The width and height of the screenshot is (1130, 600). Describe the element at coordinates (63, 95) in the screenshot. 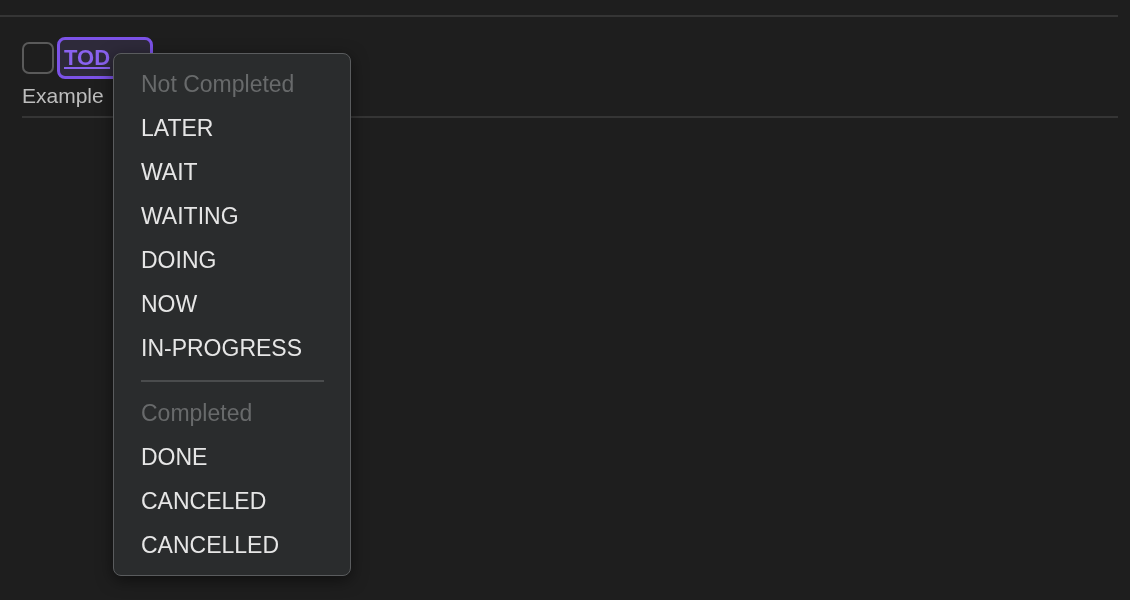

I see `block-text: Example` at that location.